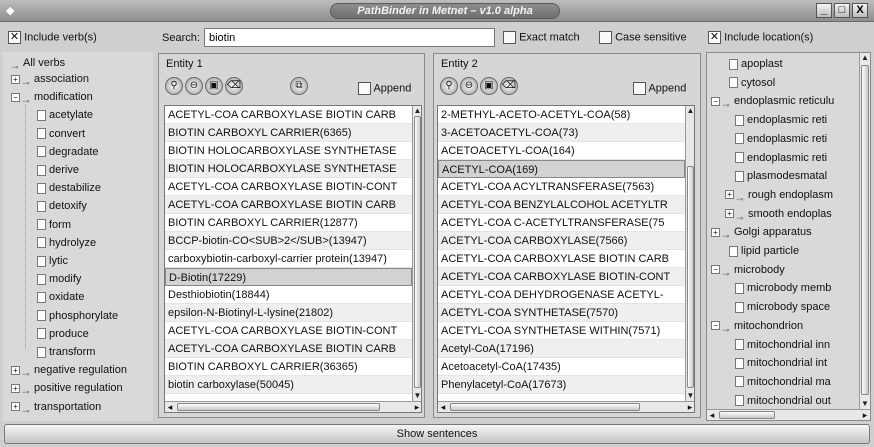 This screenshot has width=874, height=447. I want to click on entity2-vertical-scrollbar: ▲ ▼, so click(689, 253).